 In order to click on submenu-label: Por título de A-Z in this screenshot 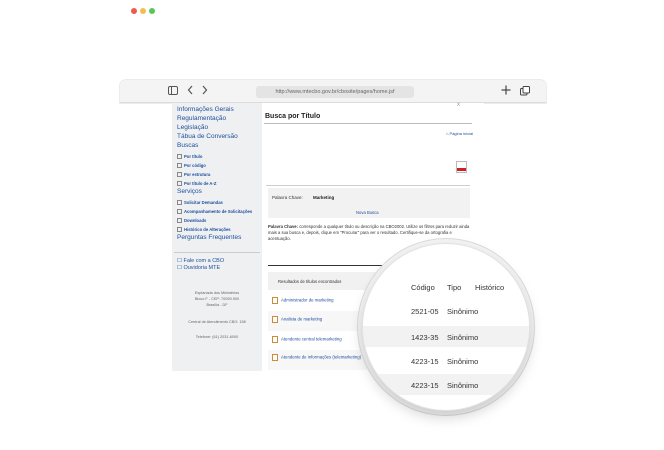, I will do `click(200, 183)`.